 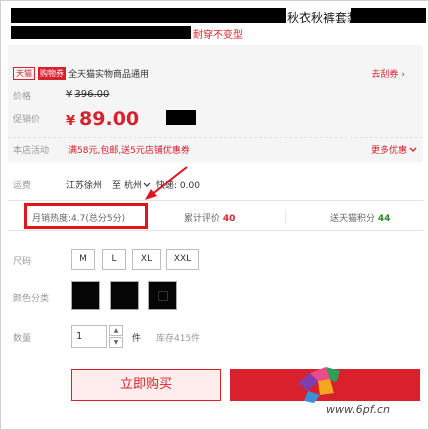 What do you see at coordinates (133, 186) in the screenshot?
I see `destination-city: 杭州` at bounding box center [133, 186].